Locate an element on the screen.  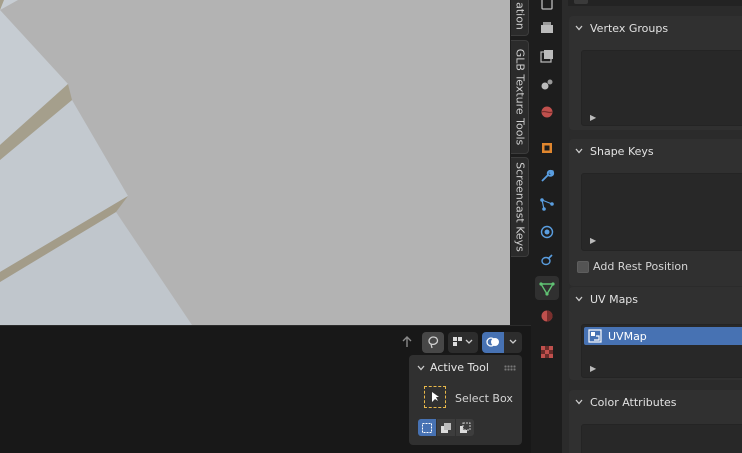
vertex-groups-title: Vertex Groups is located at coordinates (629, 28).